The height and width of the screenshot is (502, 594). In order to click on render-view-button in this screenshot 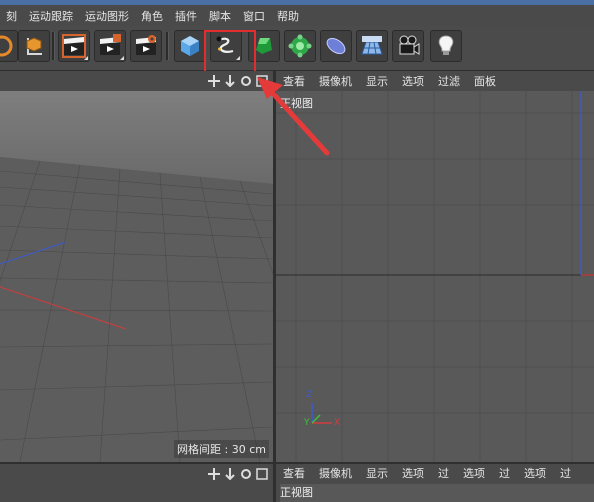, I will do `click(110, 46)`.